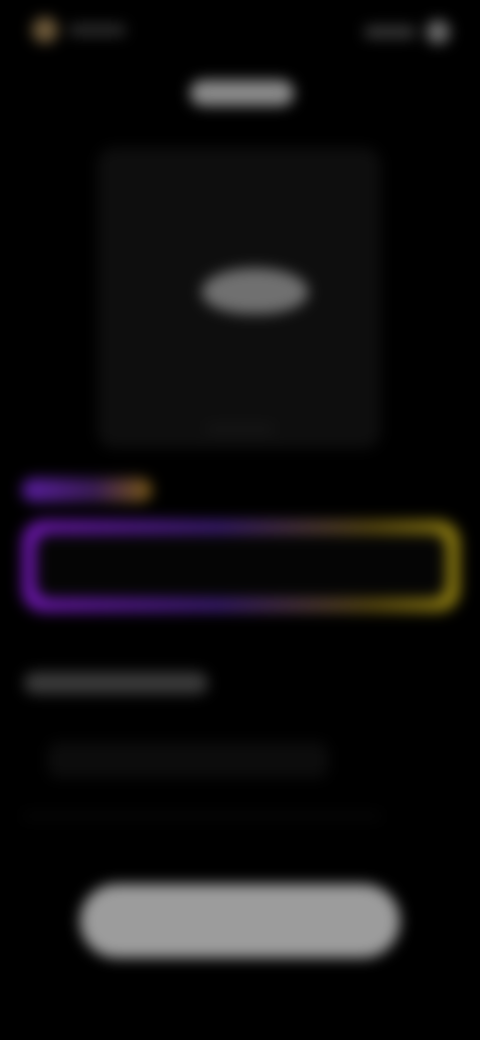 The height and width of the screenshot is (1040, 480). What do you see at coordinates (390, 32) in the screenshot?
I see `top-right-text` at bounding box center [390, 32].